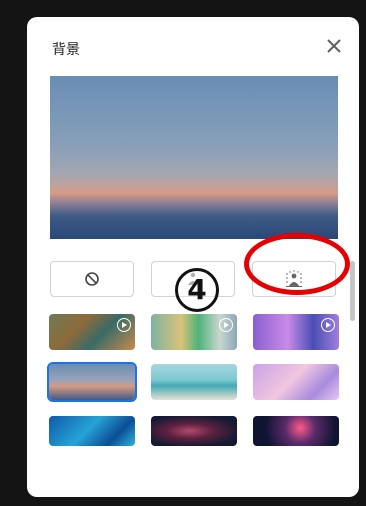 The height and width of the screenshot is (506, 366). Describe the element at coordinates (296, 431) in the screenshot. I see `thumbnail-fireworks` at that location.